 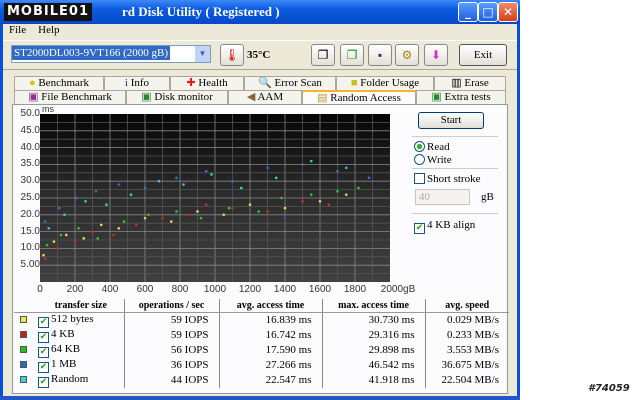 I want to click on avg-speed-value: 36.675 MB/s, so click(x=466, y=365).